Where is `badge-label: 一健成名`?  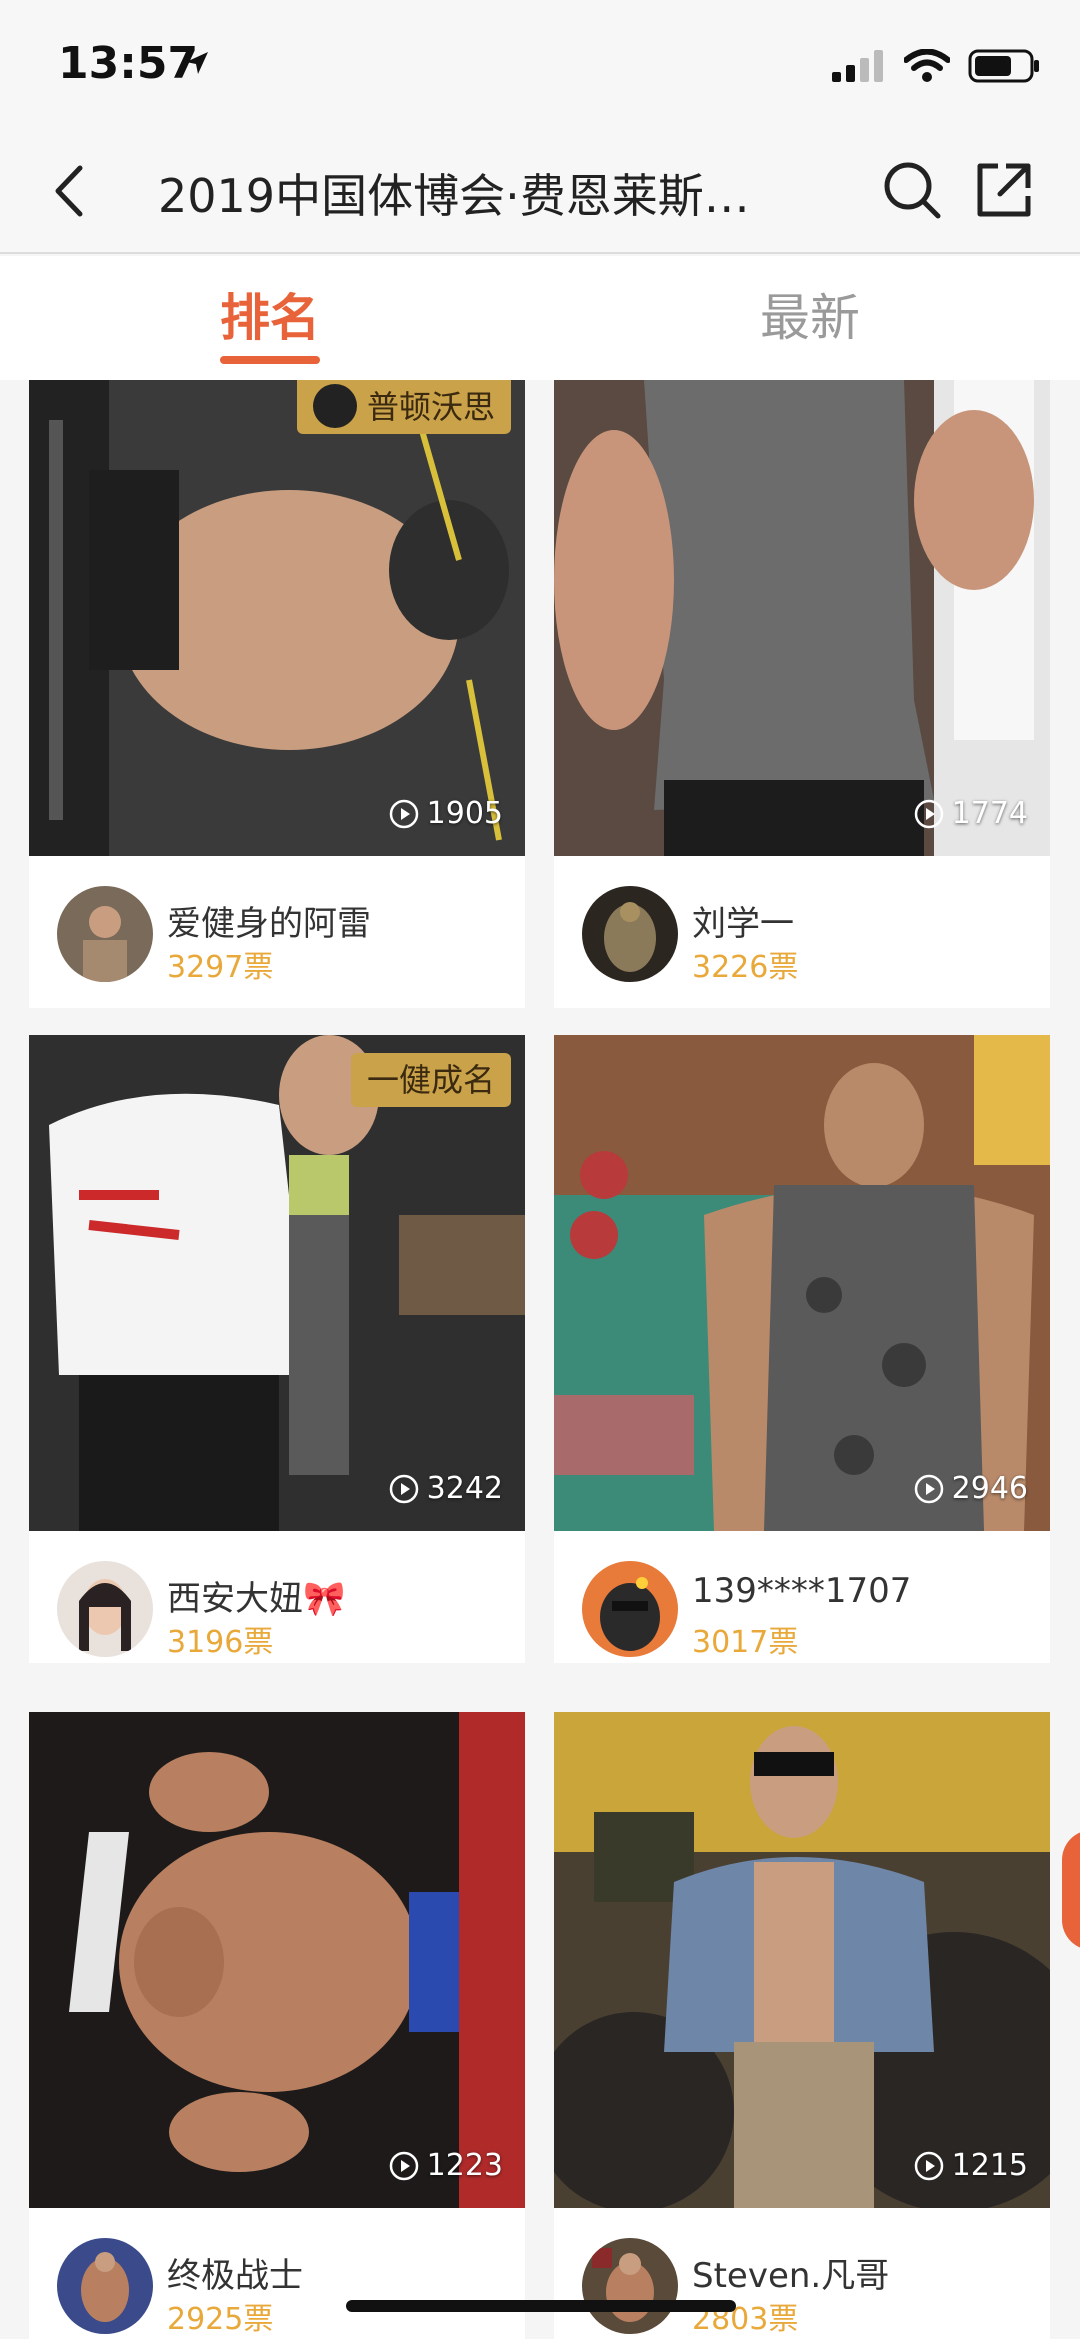
badge-label: 一健成名 is located at coordinates (430, 1080).